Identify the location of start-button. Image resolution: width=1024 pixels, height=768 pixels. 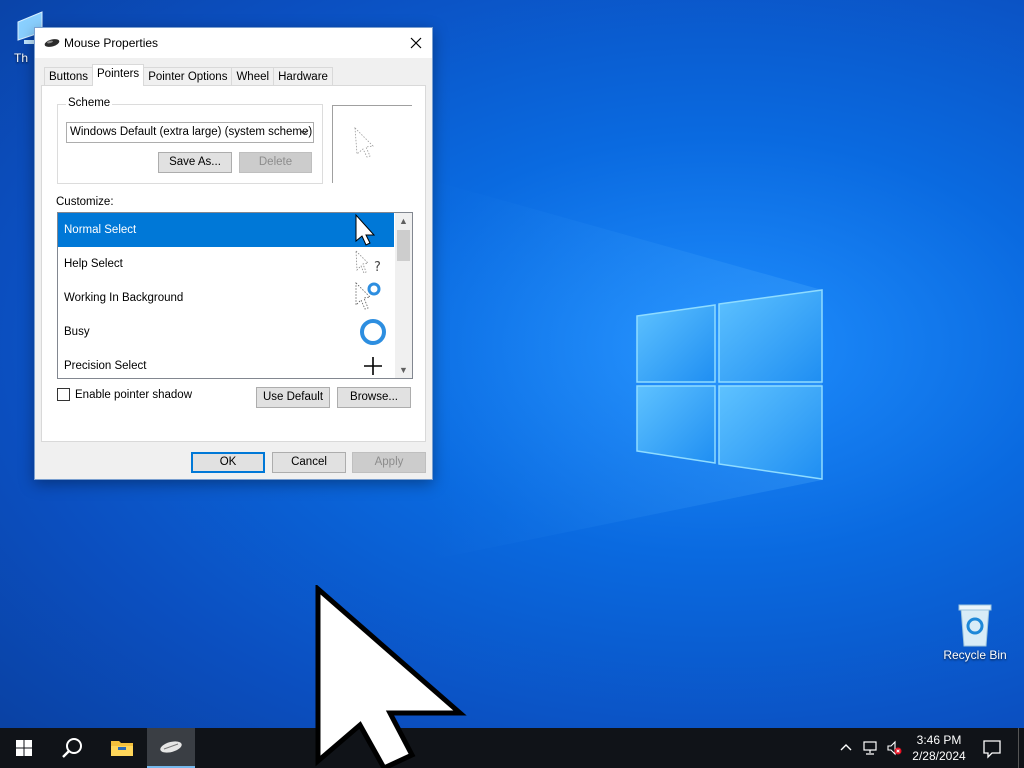
(24, 748).